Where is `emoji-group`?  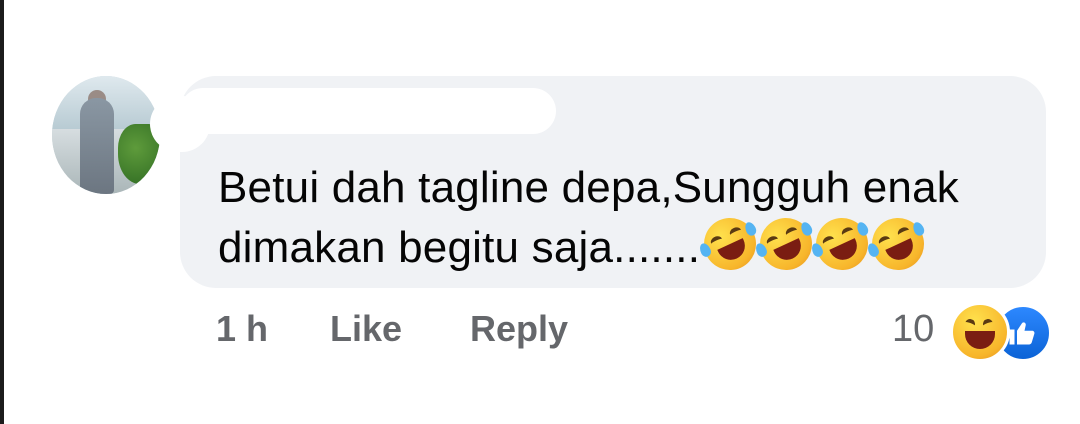
emoji-group is located at coordinates (814, 247).